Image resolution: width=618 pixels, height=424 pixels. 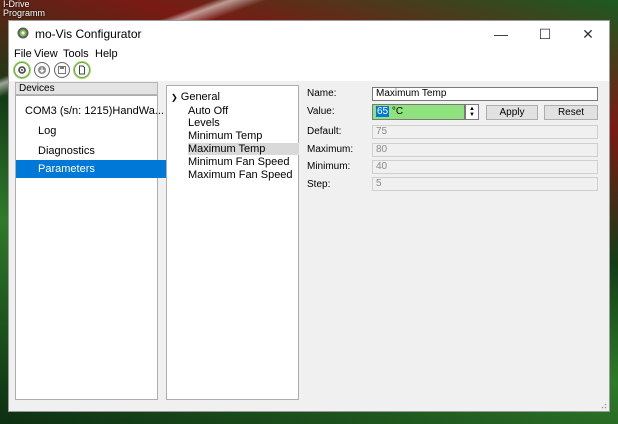 What do you see at coordinates (397, 111) in the screenshot?
I see `value-unit: °C` at bounding box center [397, 111].